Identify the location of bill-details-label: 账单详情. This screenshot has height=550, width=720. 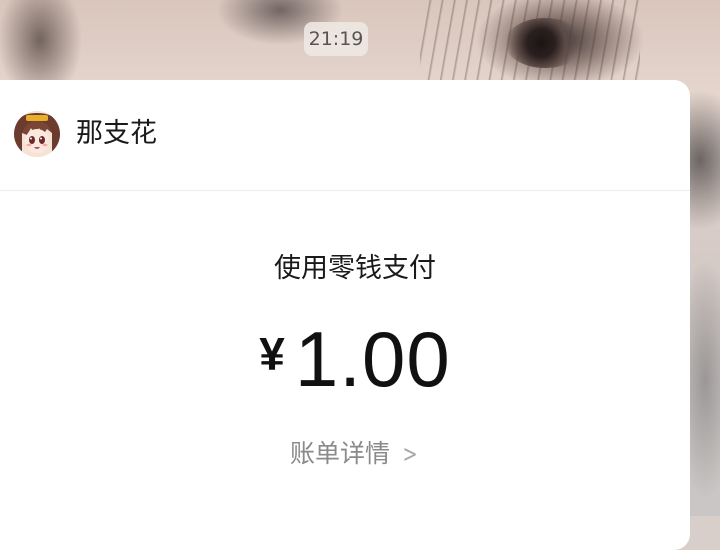
(339, 453).